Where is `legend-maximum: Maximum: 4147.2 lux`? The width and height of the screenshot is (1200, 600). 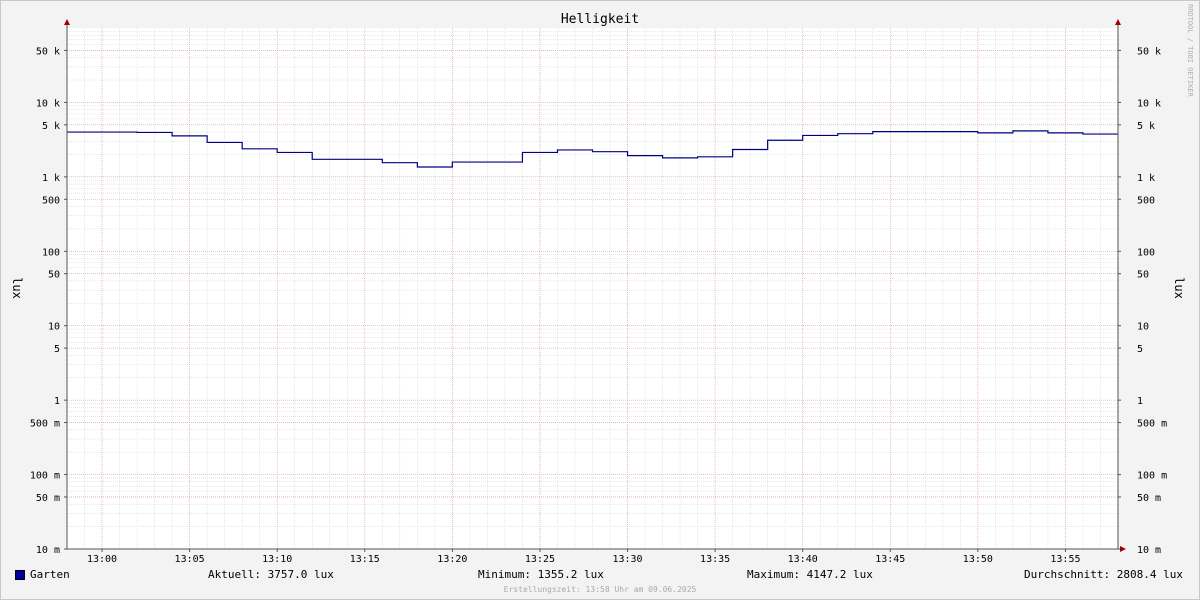 legend-maximum: Maximum: 4147.2 lux is located at coordinates (810, 574).